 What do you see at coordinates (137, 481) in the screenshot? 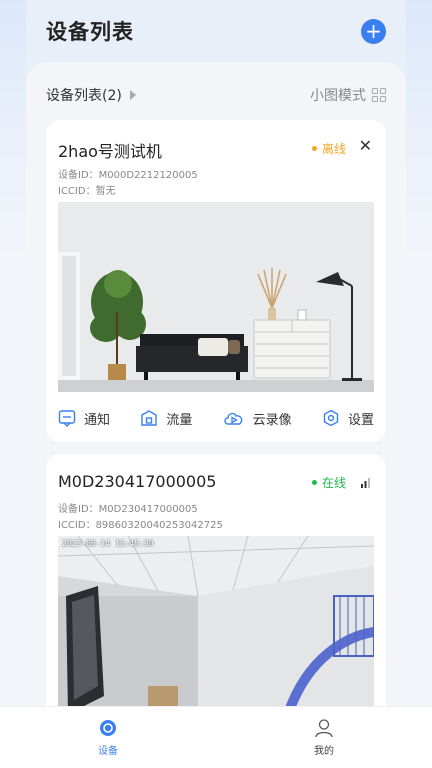
I see `device-name: M0D230417000005` at bounding box center [137, 481].